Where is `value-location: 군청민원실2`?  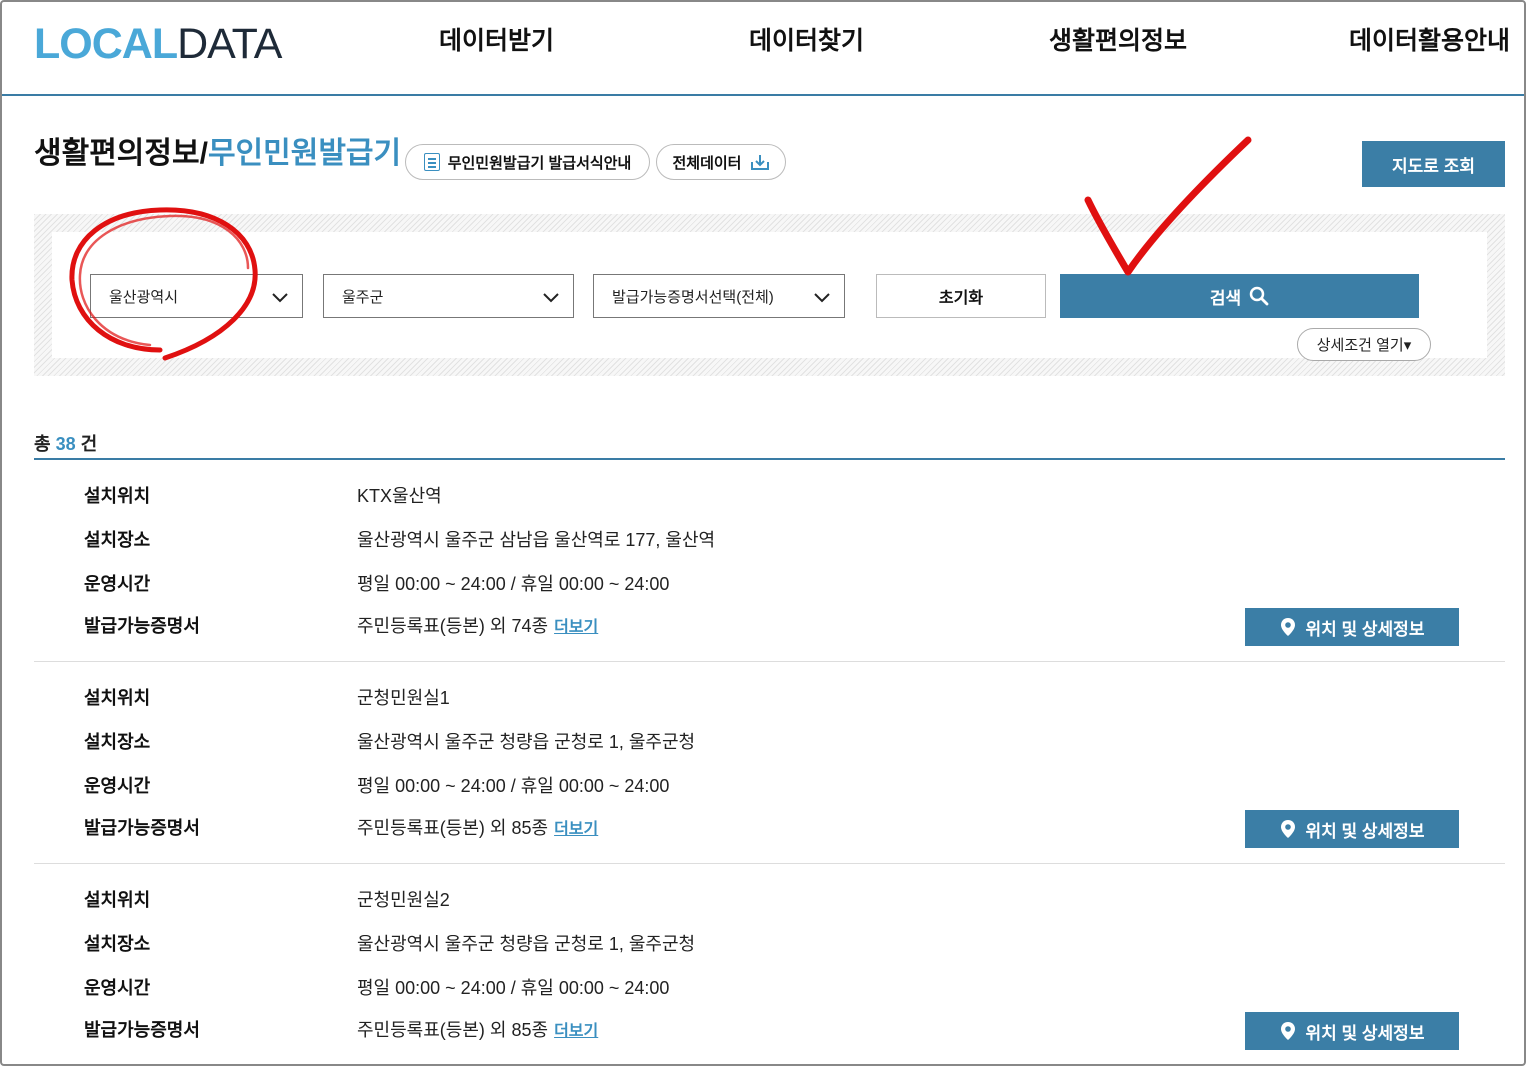 value-location: 군청민원실2 is located at coordinates (403, 900).